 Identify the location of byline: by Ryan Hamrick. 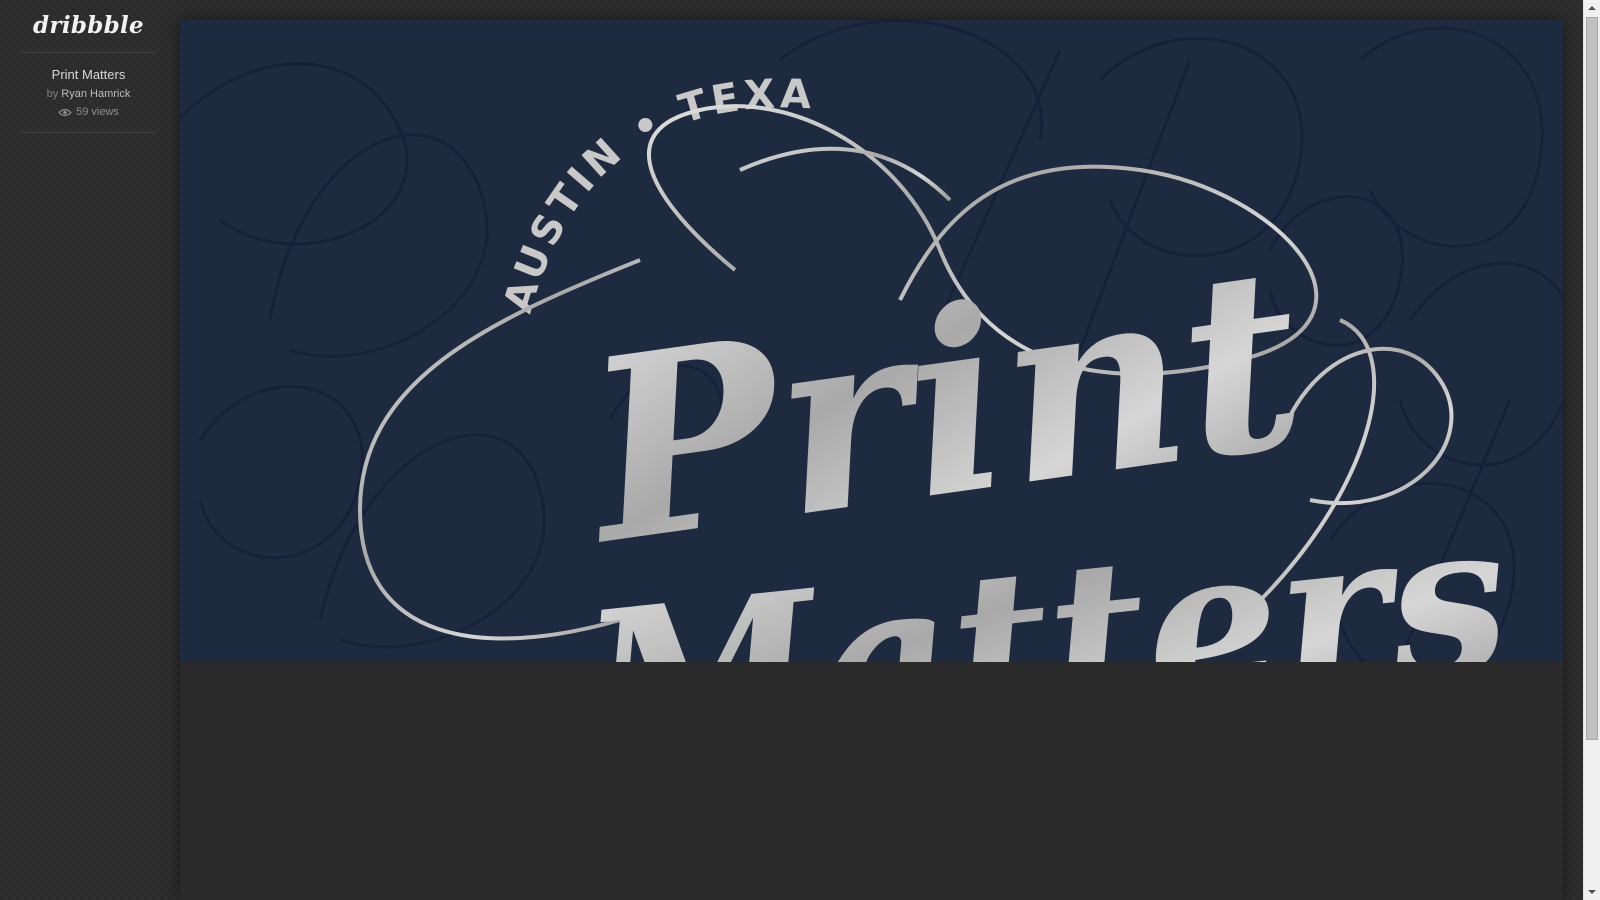
(88, 94).